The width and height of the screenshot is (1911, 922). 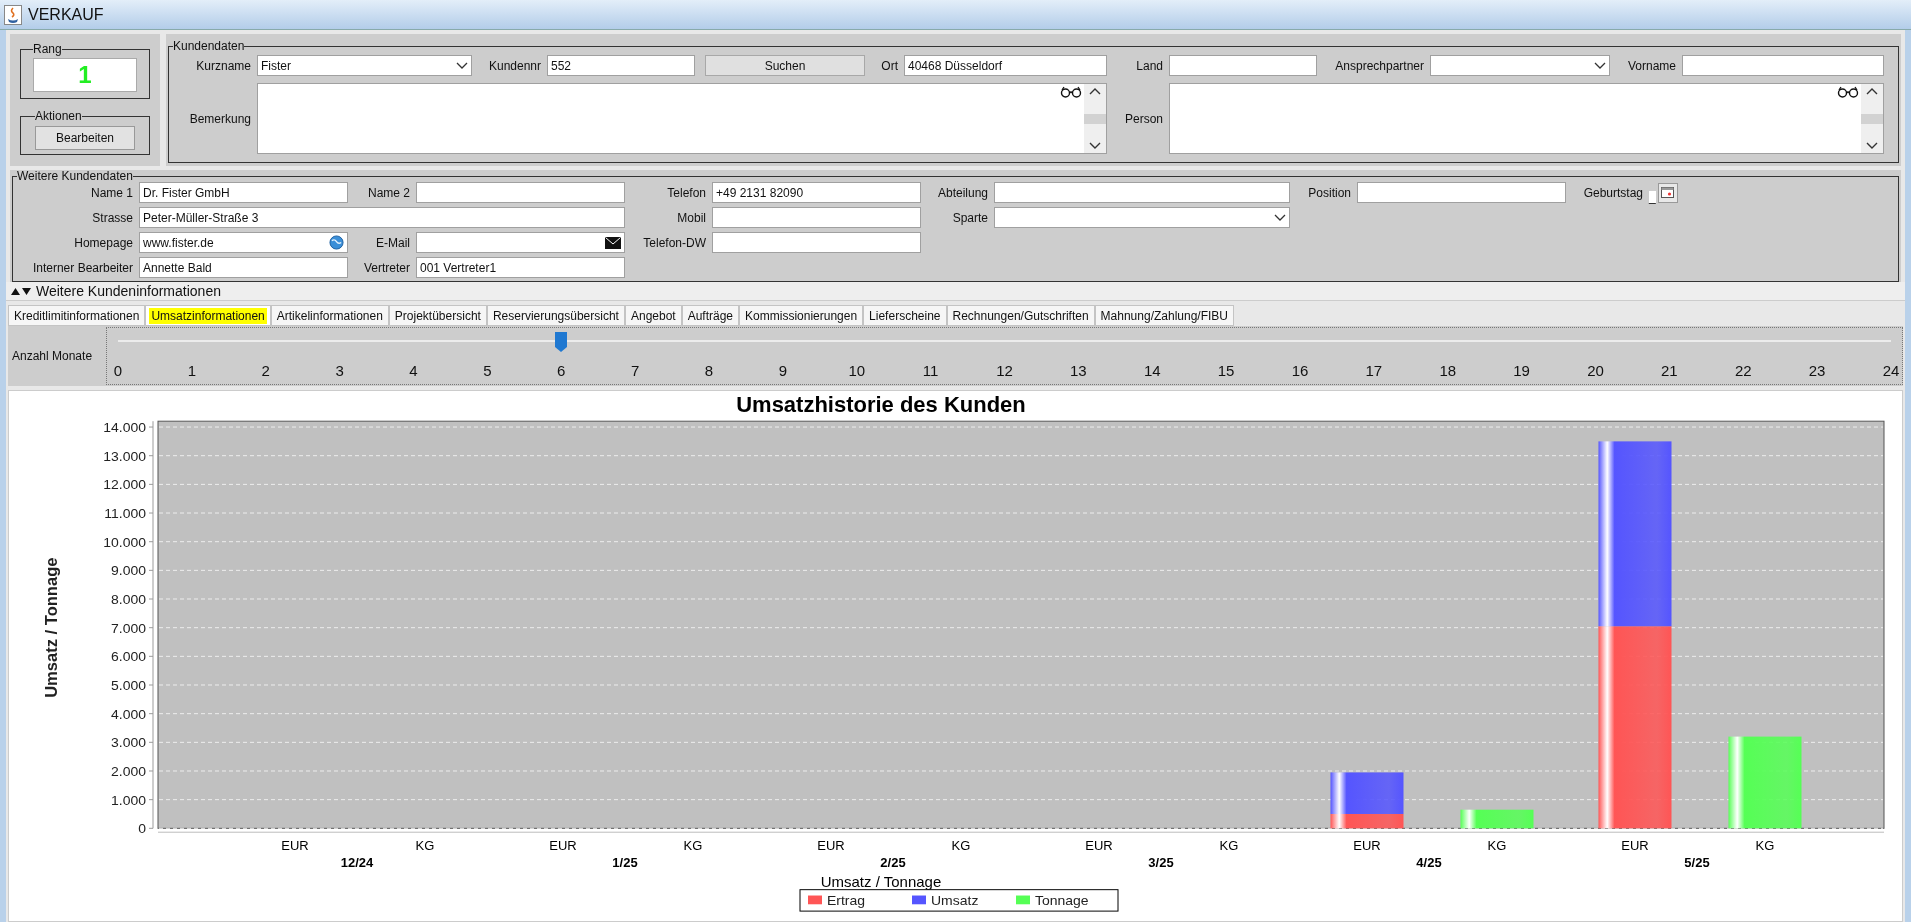 What do you see at coordinates (329, 315) in the screenshot?
I see `tab: Artikelinformationen` at bounding box center [329, 315].